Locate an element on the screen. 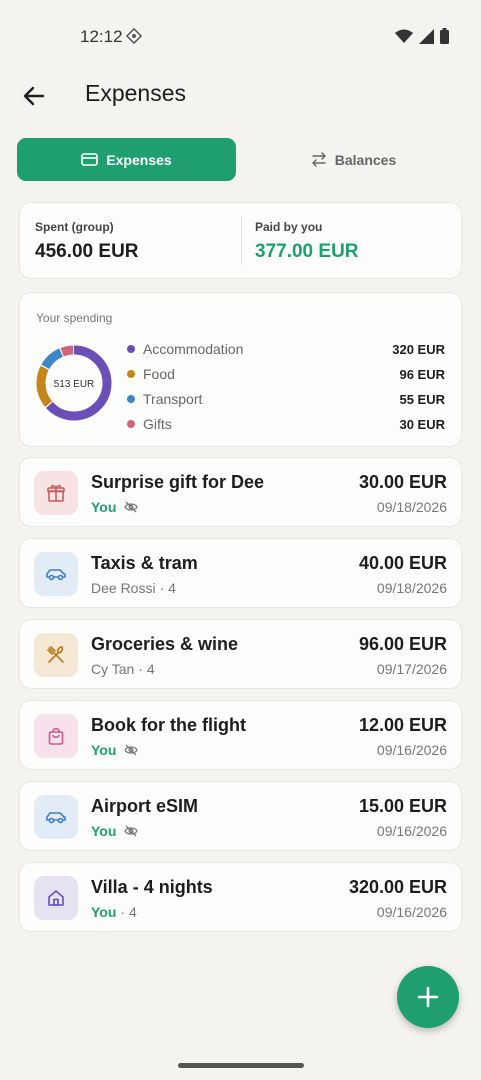 Image resolution: width=481 pixels, height=1080 pixels. card-icon is located at coordinates (90, 159).